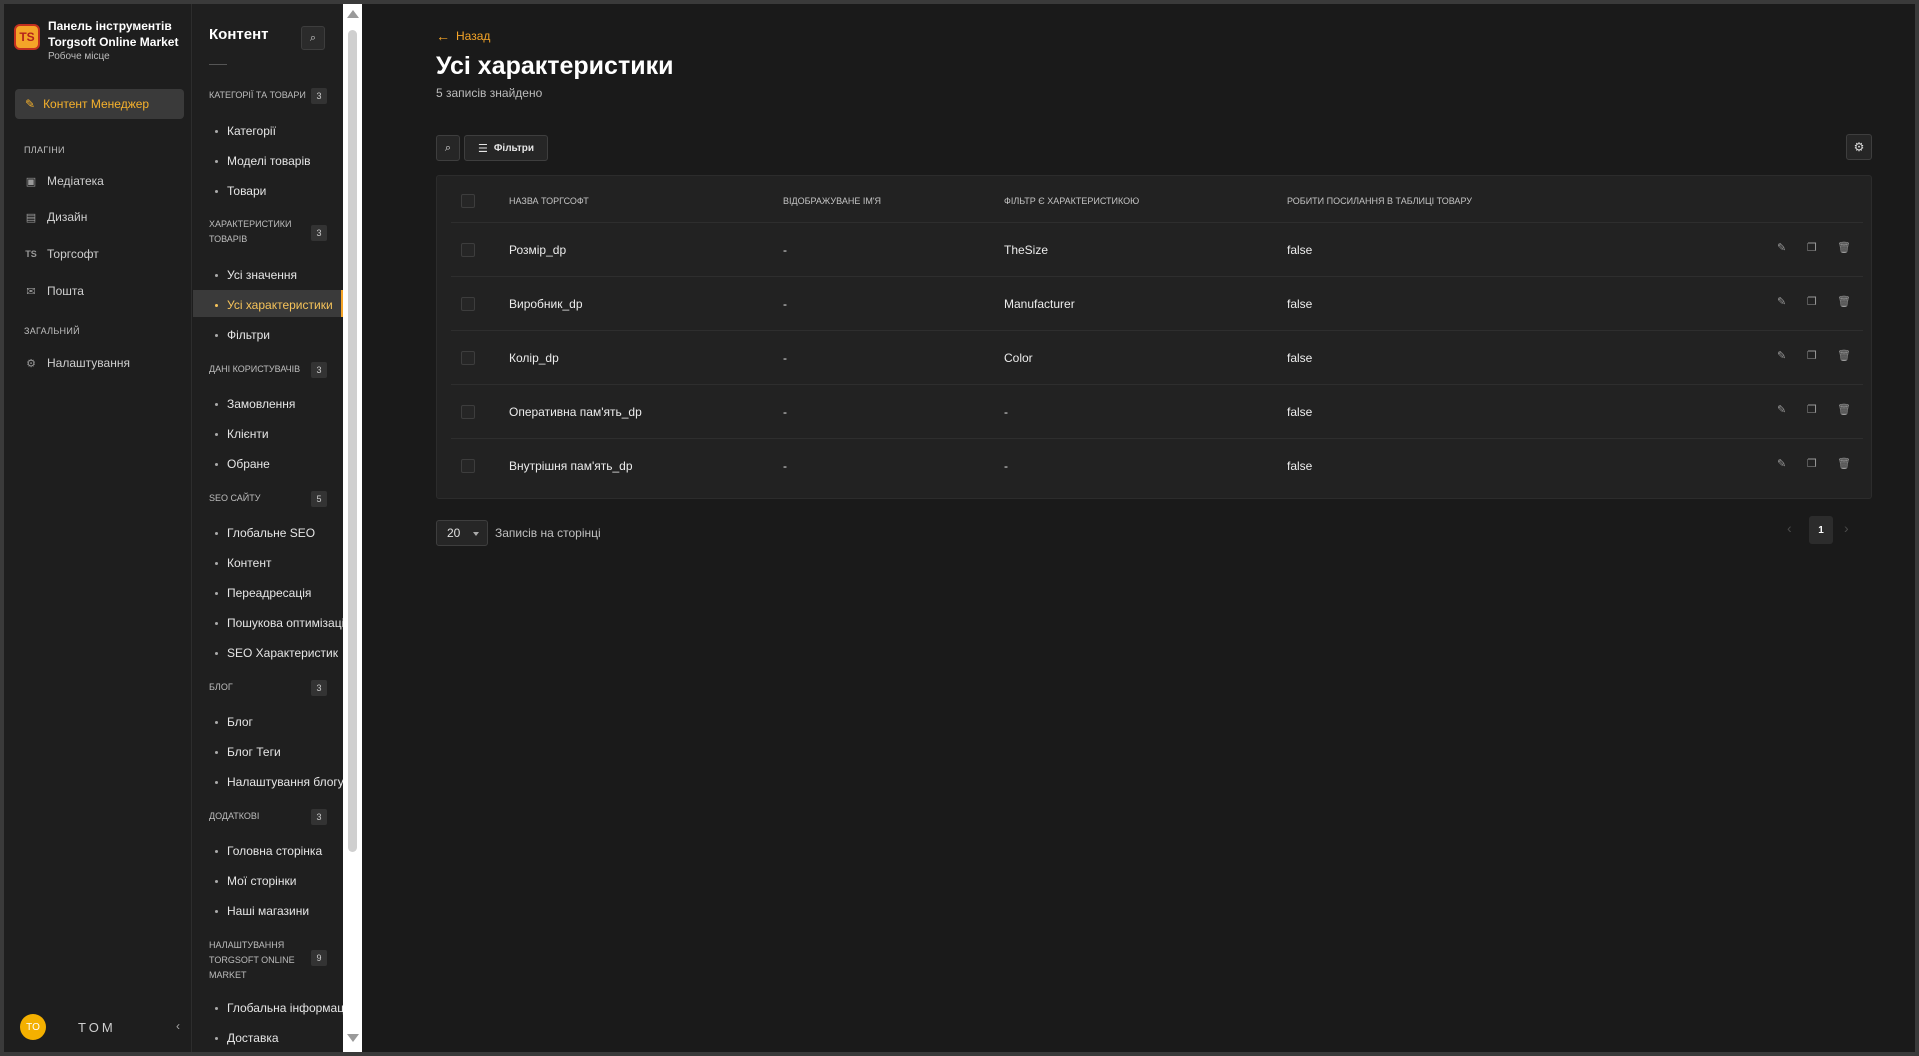 Image resolution: width=1919 pixels, height=1056 pixels. I want to click on column-header-name: НАЗВА ТОРГСОФТ, so click(549, 201).